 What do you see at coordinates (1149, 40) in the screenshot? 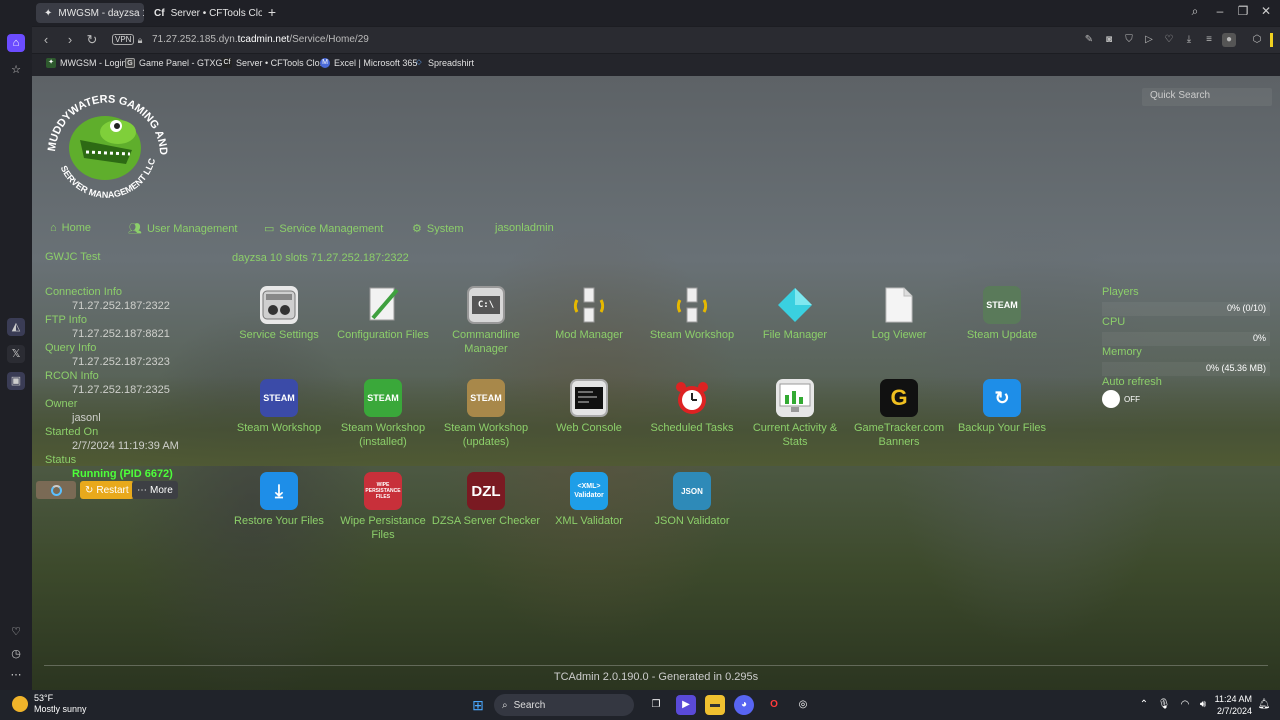
I see `send-icon: ▷` at bounding box center [1149, 40].